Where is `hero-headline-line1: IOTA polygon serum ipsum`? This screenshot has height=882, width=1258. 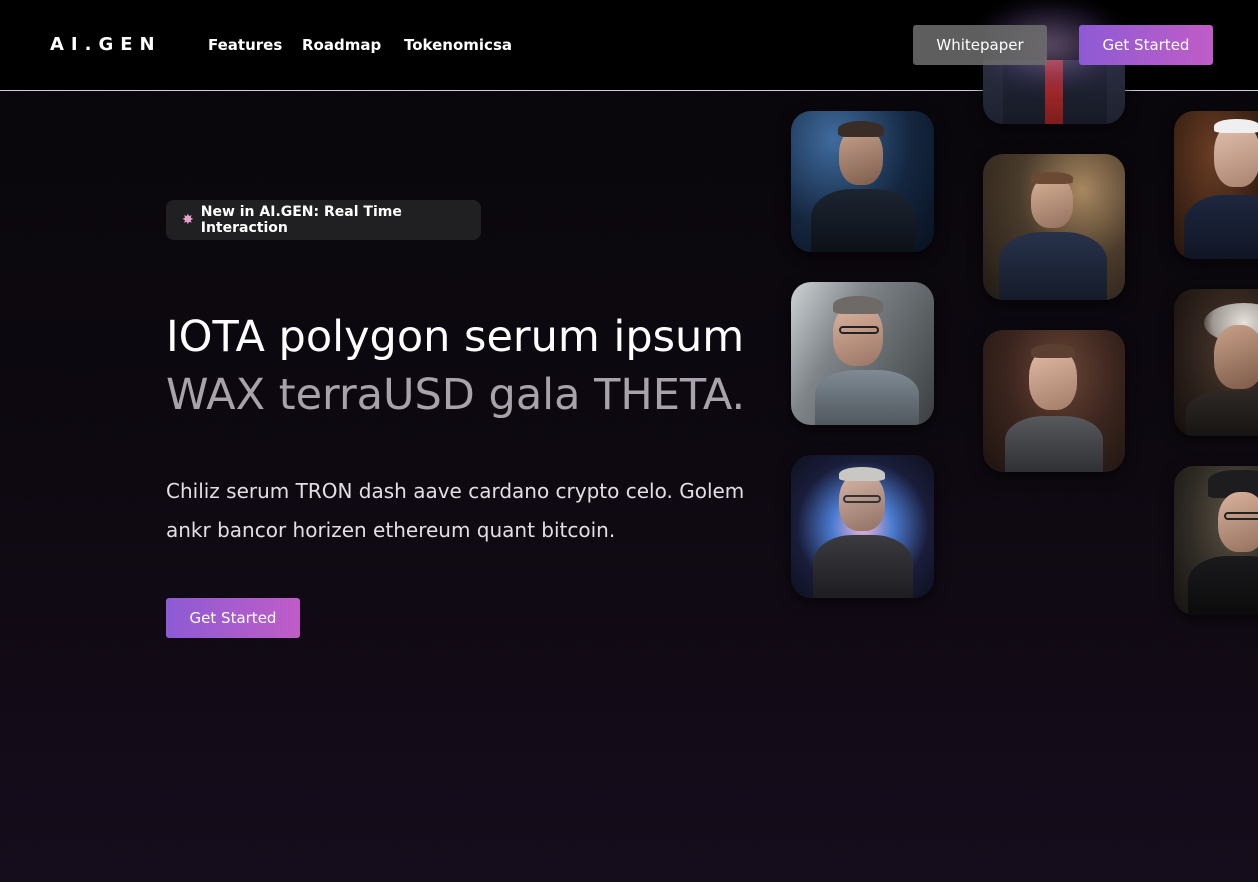
hero-headline-line1: IOTA polygon serum ipsum is located at coordinates (455, 337).